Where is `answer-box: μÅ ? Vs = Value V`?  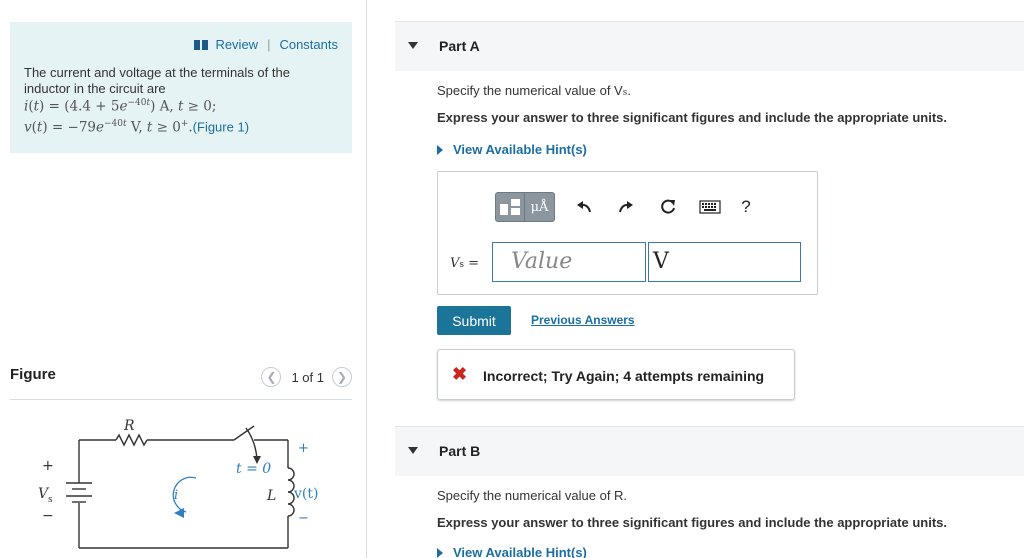
answer-box: μÅ ? Vs = Value V is located at coordinates (627, 233).